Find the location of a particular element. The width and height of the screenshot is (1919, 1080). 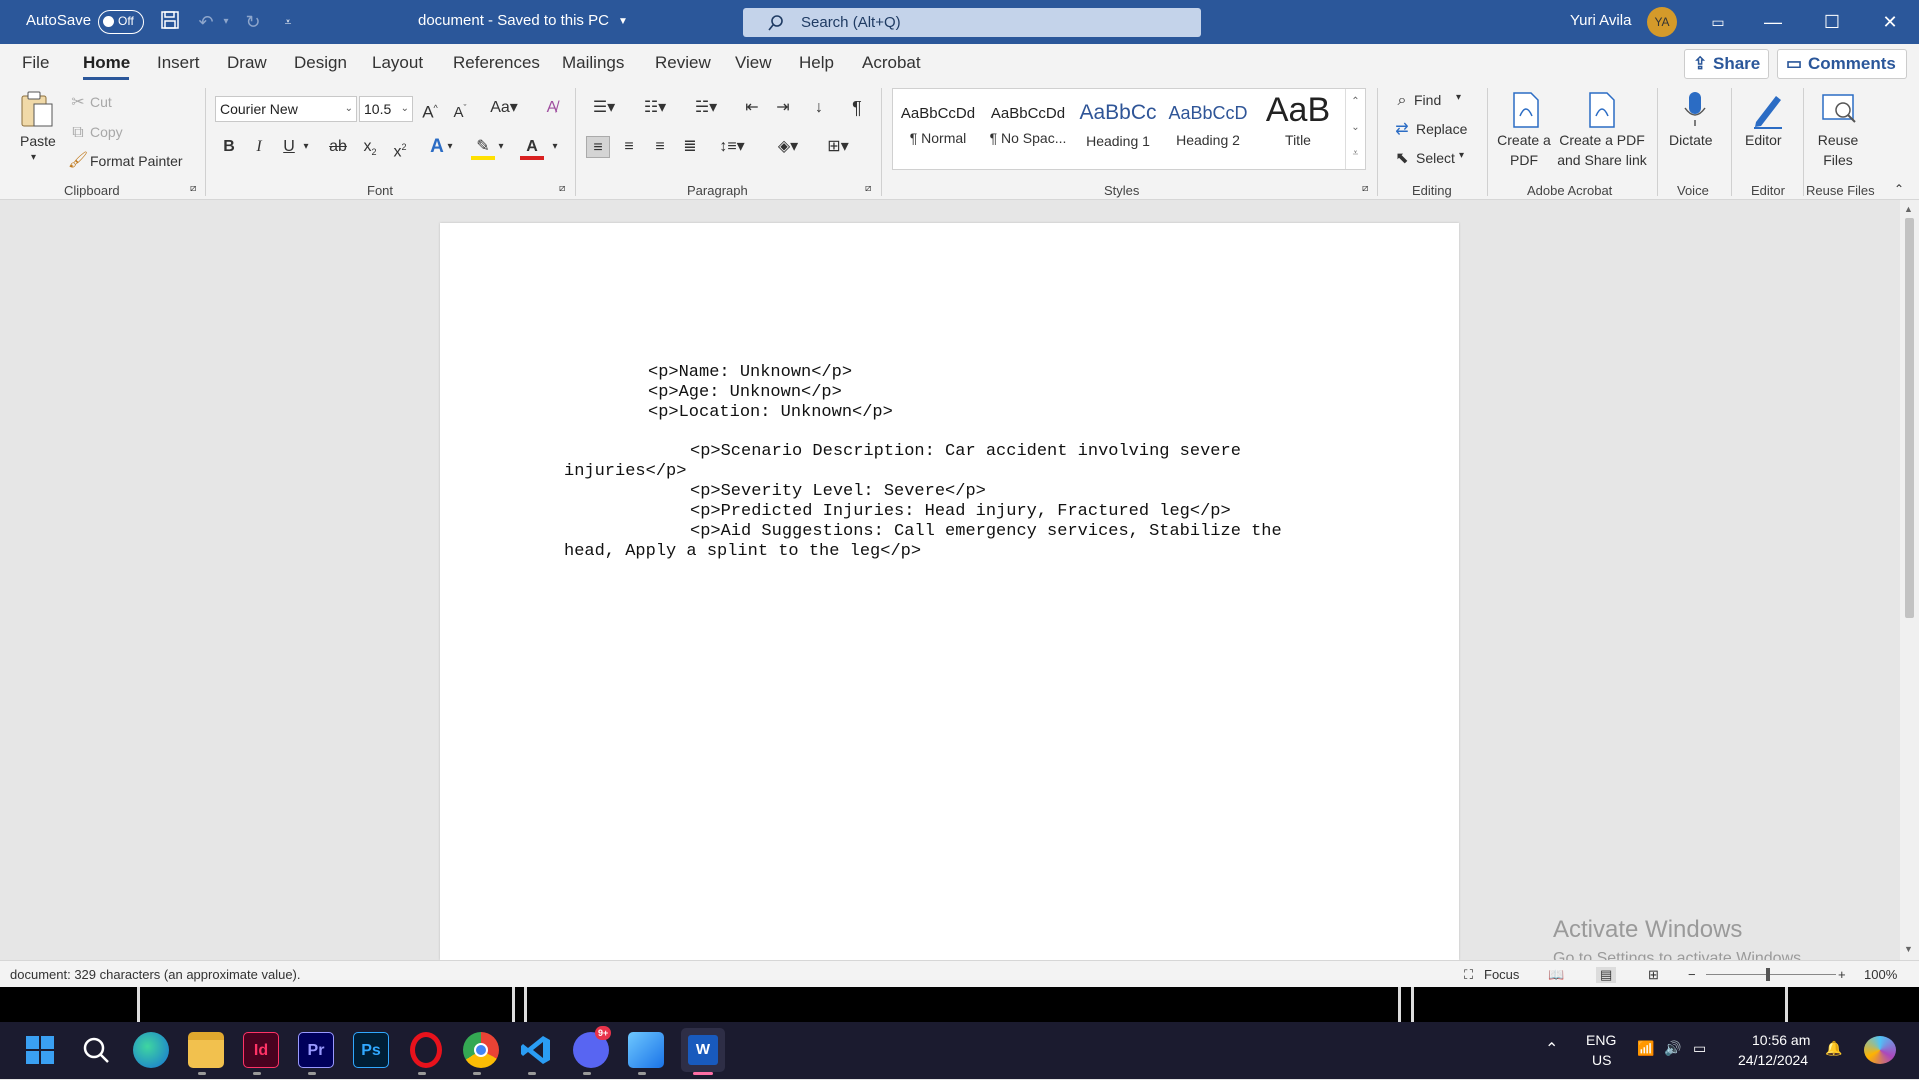

copilot-icon is located at coordinates (1880, 1050).